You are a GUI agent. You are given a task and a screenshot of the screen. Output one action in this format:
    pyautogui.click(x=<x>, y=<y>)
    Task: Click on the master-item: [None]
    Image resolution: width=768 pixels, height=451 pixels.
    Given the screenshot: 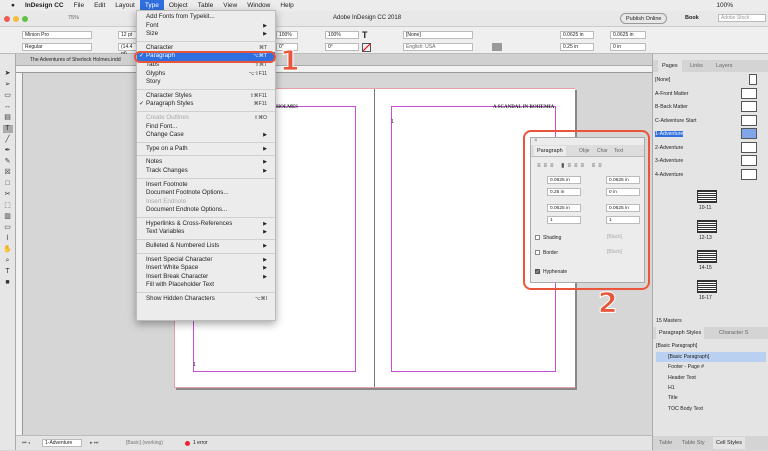 What is the action you would take?
    pyautogui.click(x=662, y=80)
    